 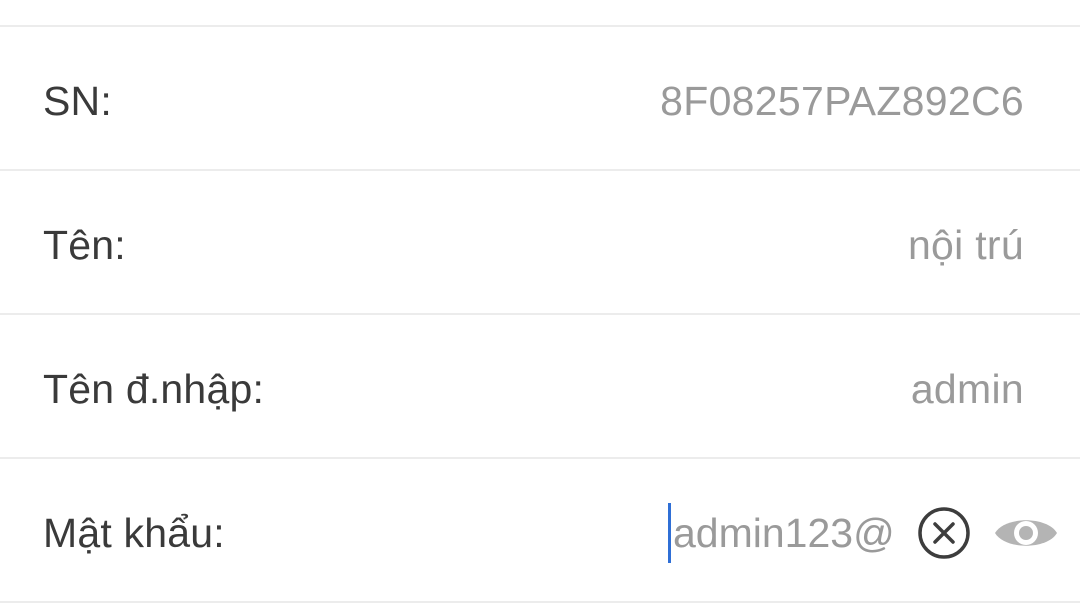 I want to click on eye-icon, so click(x=1026, y=533).